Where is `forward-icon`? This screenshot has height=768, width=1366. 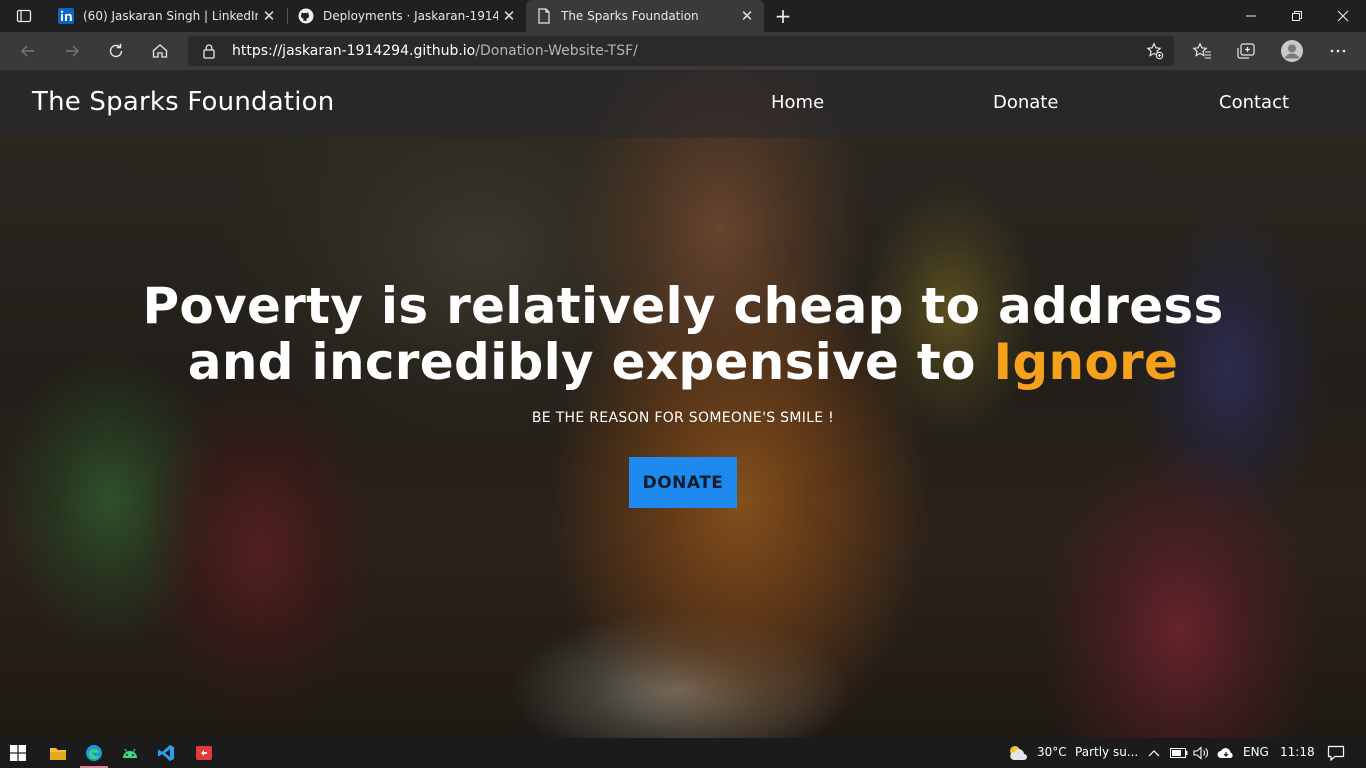
forward-icon is located at coordinates (72, 51).